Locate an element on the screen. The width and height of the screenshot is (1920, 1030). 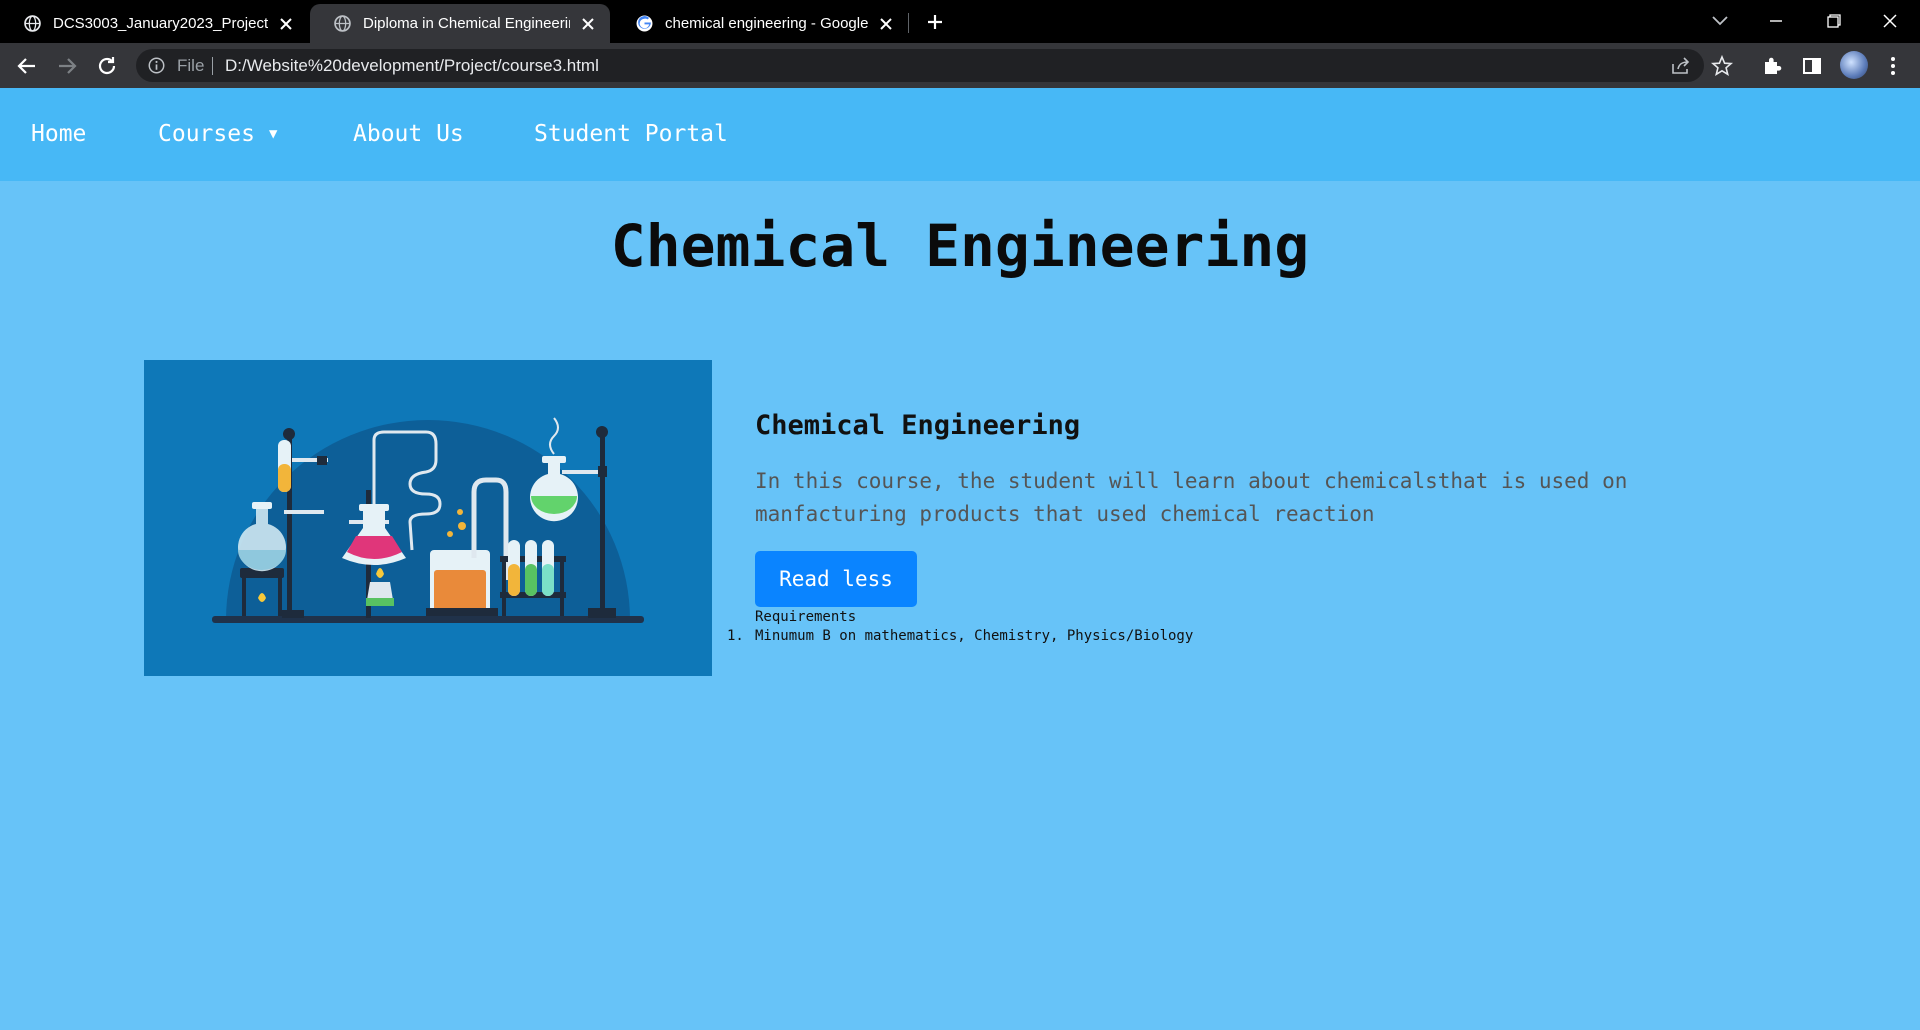
google-icon is located at coordinates (644, 23).